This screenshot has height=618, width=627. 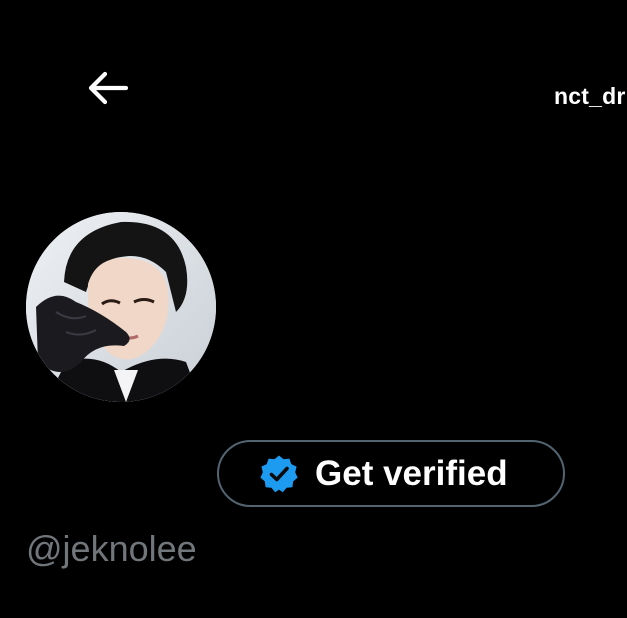 I want to click on profile-header-name: nct_dr, so click(x=590, y=96).